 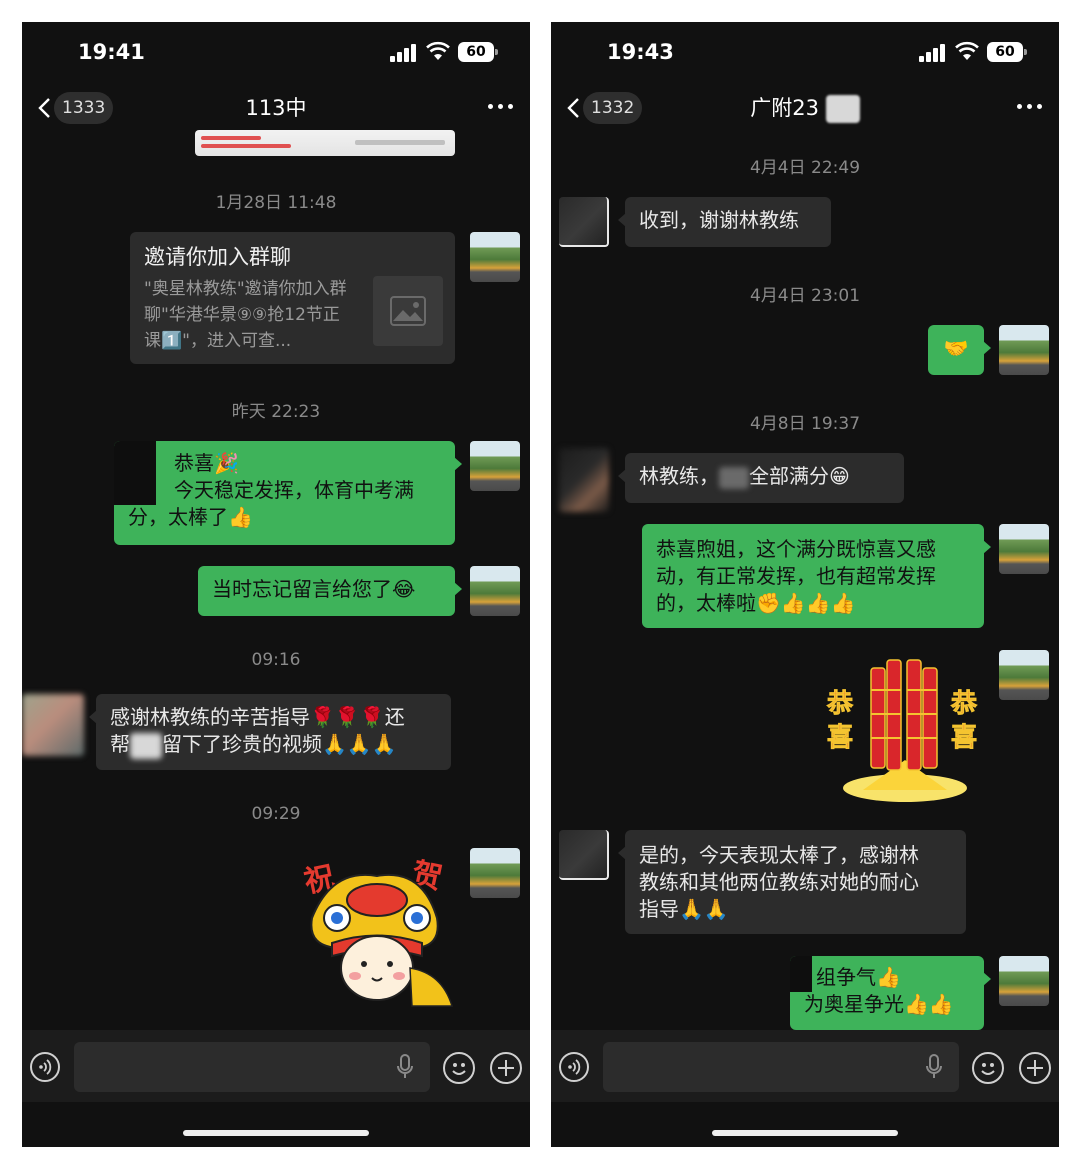 What do you see at coordinates (879, 1004) in the screenshot?
I see `message-line: 为奥星争光👍👍` at bounding box center [879, 1004].